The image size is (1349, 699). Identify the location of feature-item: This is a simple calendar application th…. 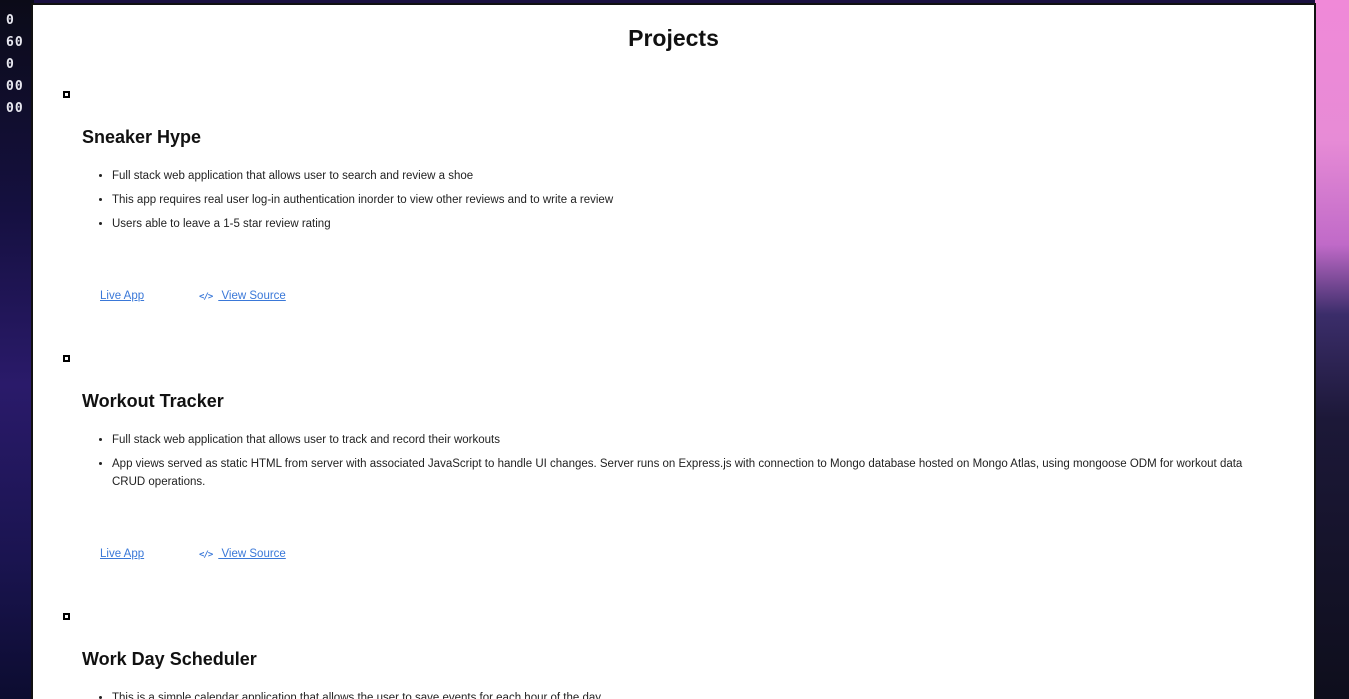
(688, 694).